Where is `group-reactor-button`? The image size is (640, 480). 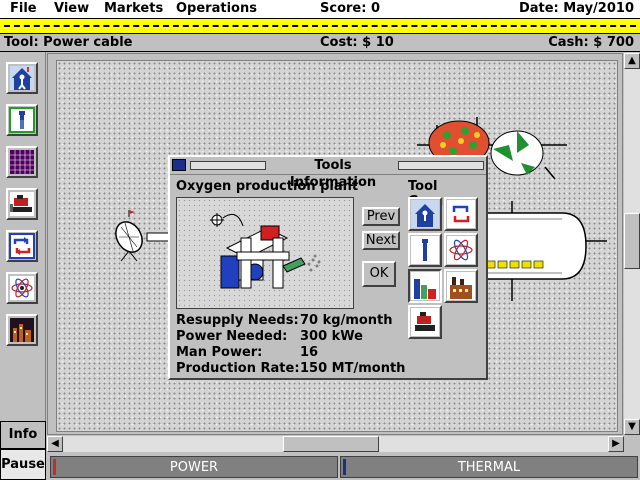 group-reactor-button is located at coordinates (461, 250).